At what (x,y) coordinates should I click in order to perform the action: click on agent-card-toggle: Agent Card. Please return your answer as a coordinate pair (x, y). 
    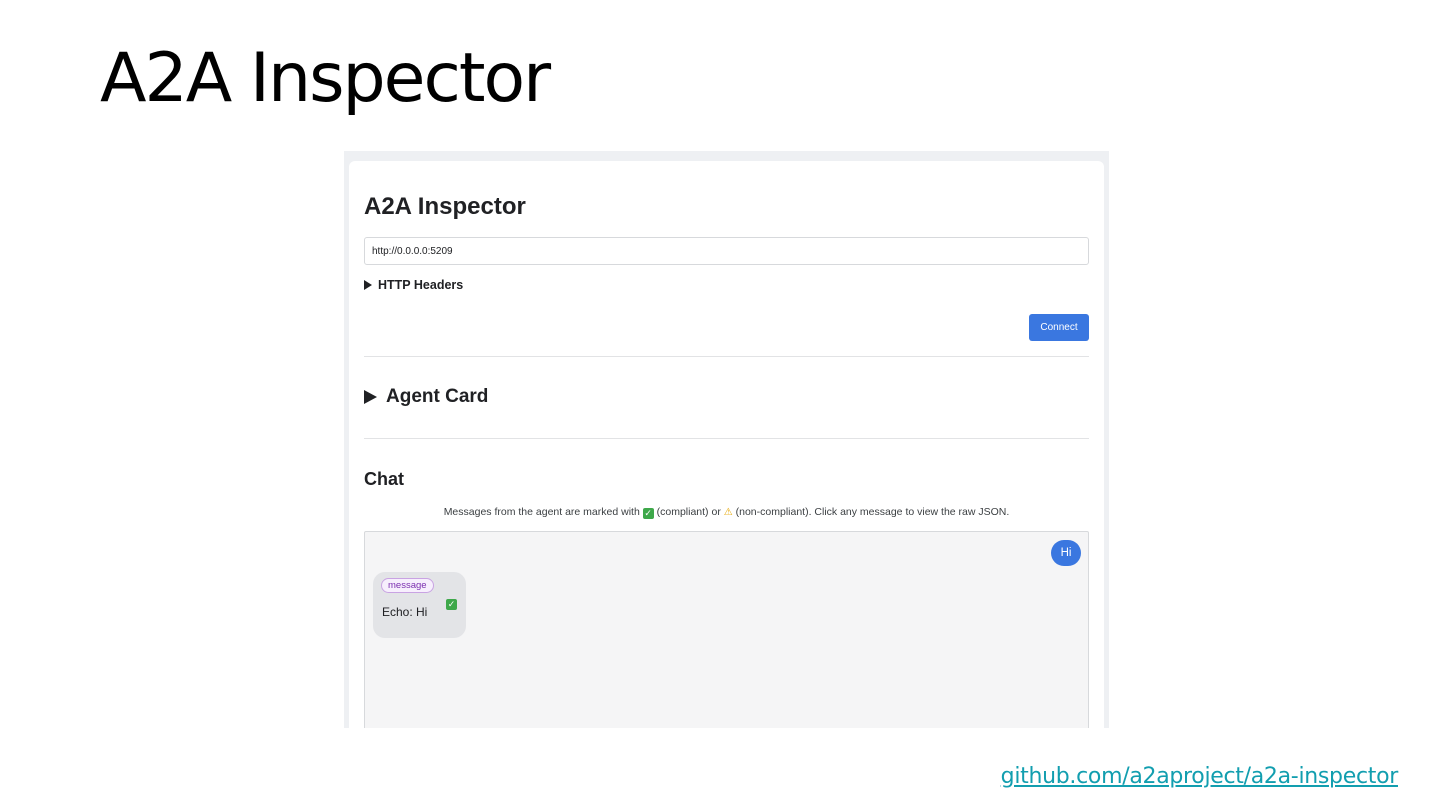
    Looking at the image, I should click on (426, 397).